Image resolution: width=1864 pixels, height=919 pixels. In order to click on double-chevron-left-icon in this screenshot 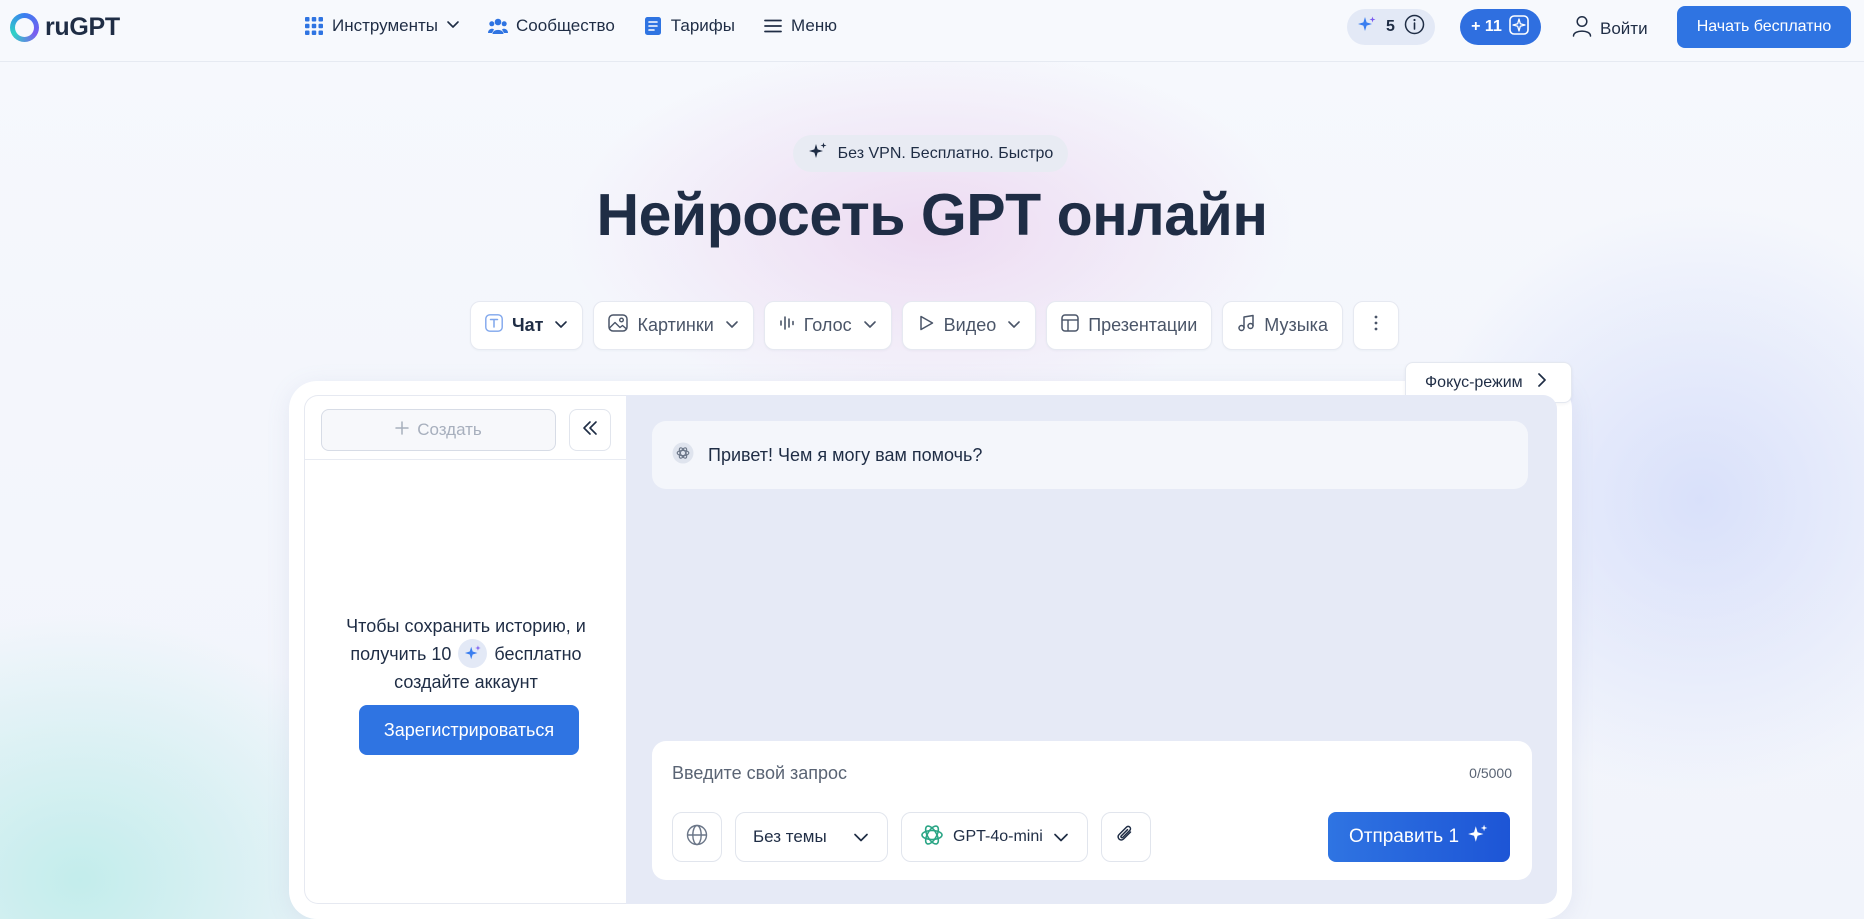, I will do `click(590, 430)`.